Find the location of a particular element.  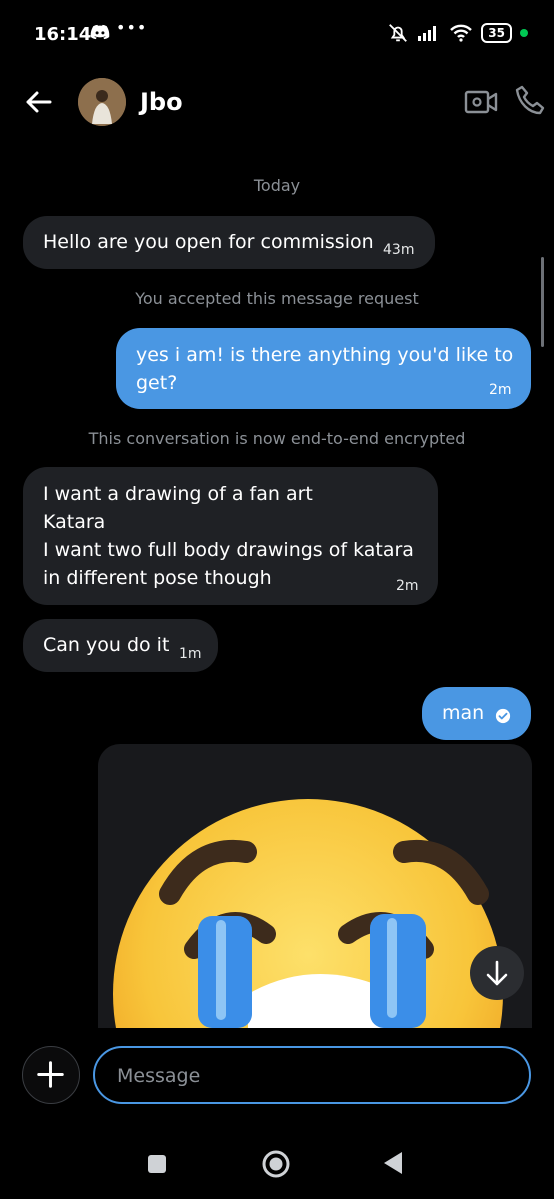

message-time: 43m is located at coordinates (399, 250).